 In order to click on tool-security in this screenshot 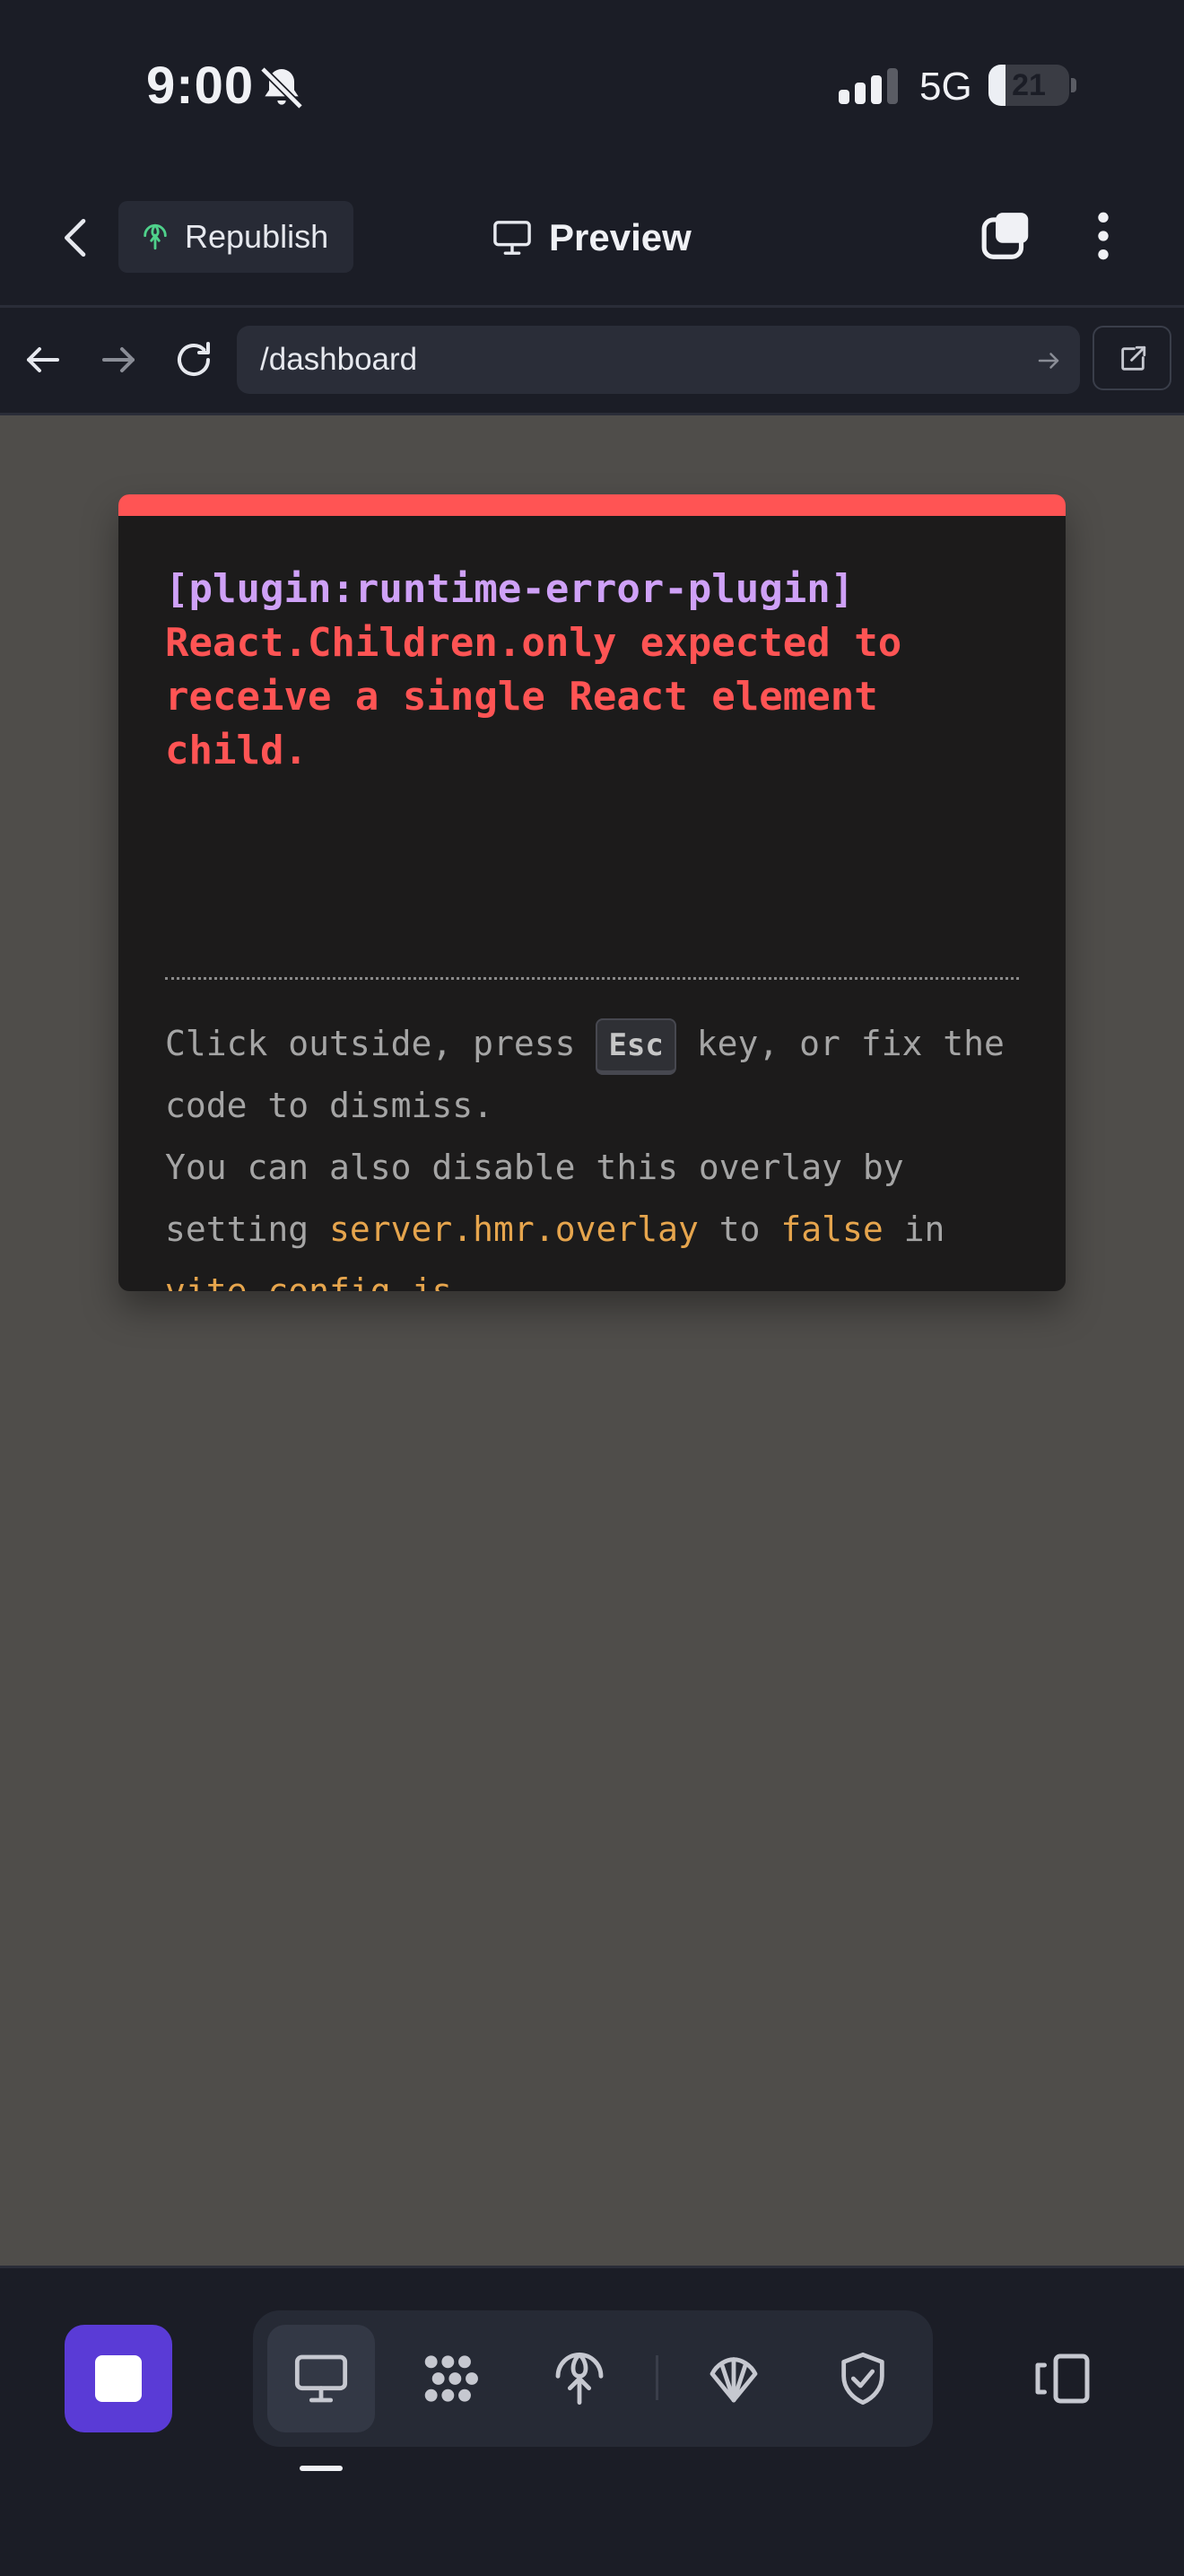, I will do `click(863, 2378)`.